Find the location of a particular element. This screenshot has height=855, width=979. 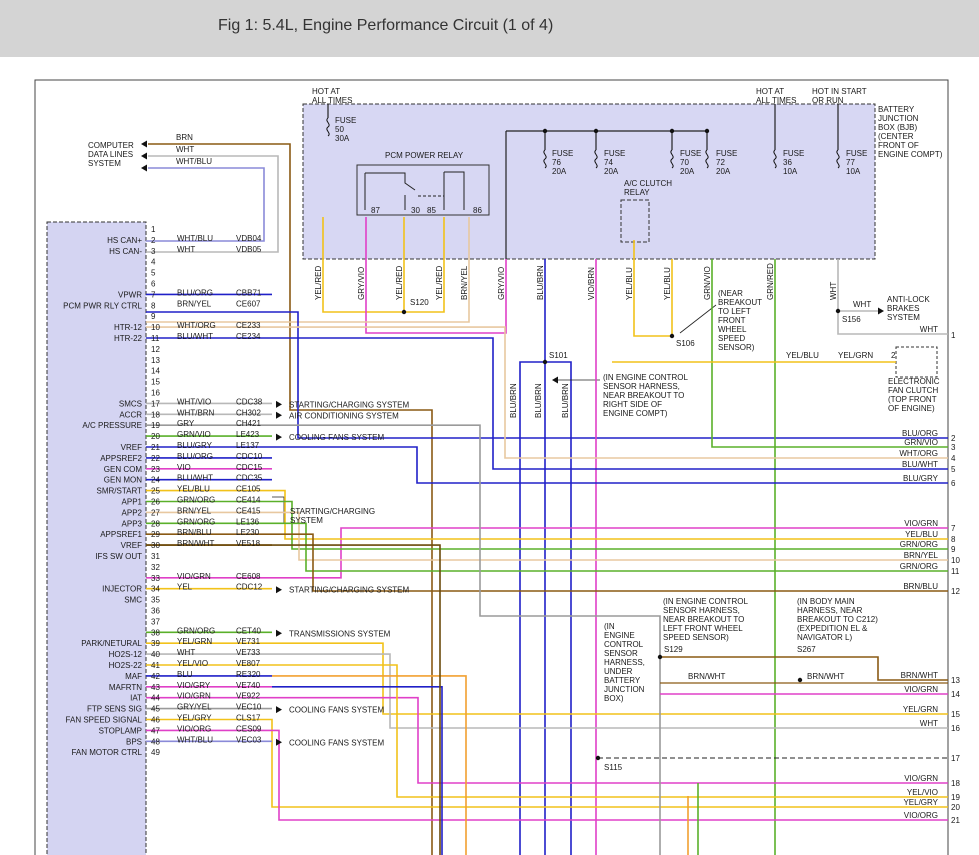

fuse-50-label: 50 is located at coordinates (339, 129).